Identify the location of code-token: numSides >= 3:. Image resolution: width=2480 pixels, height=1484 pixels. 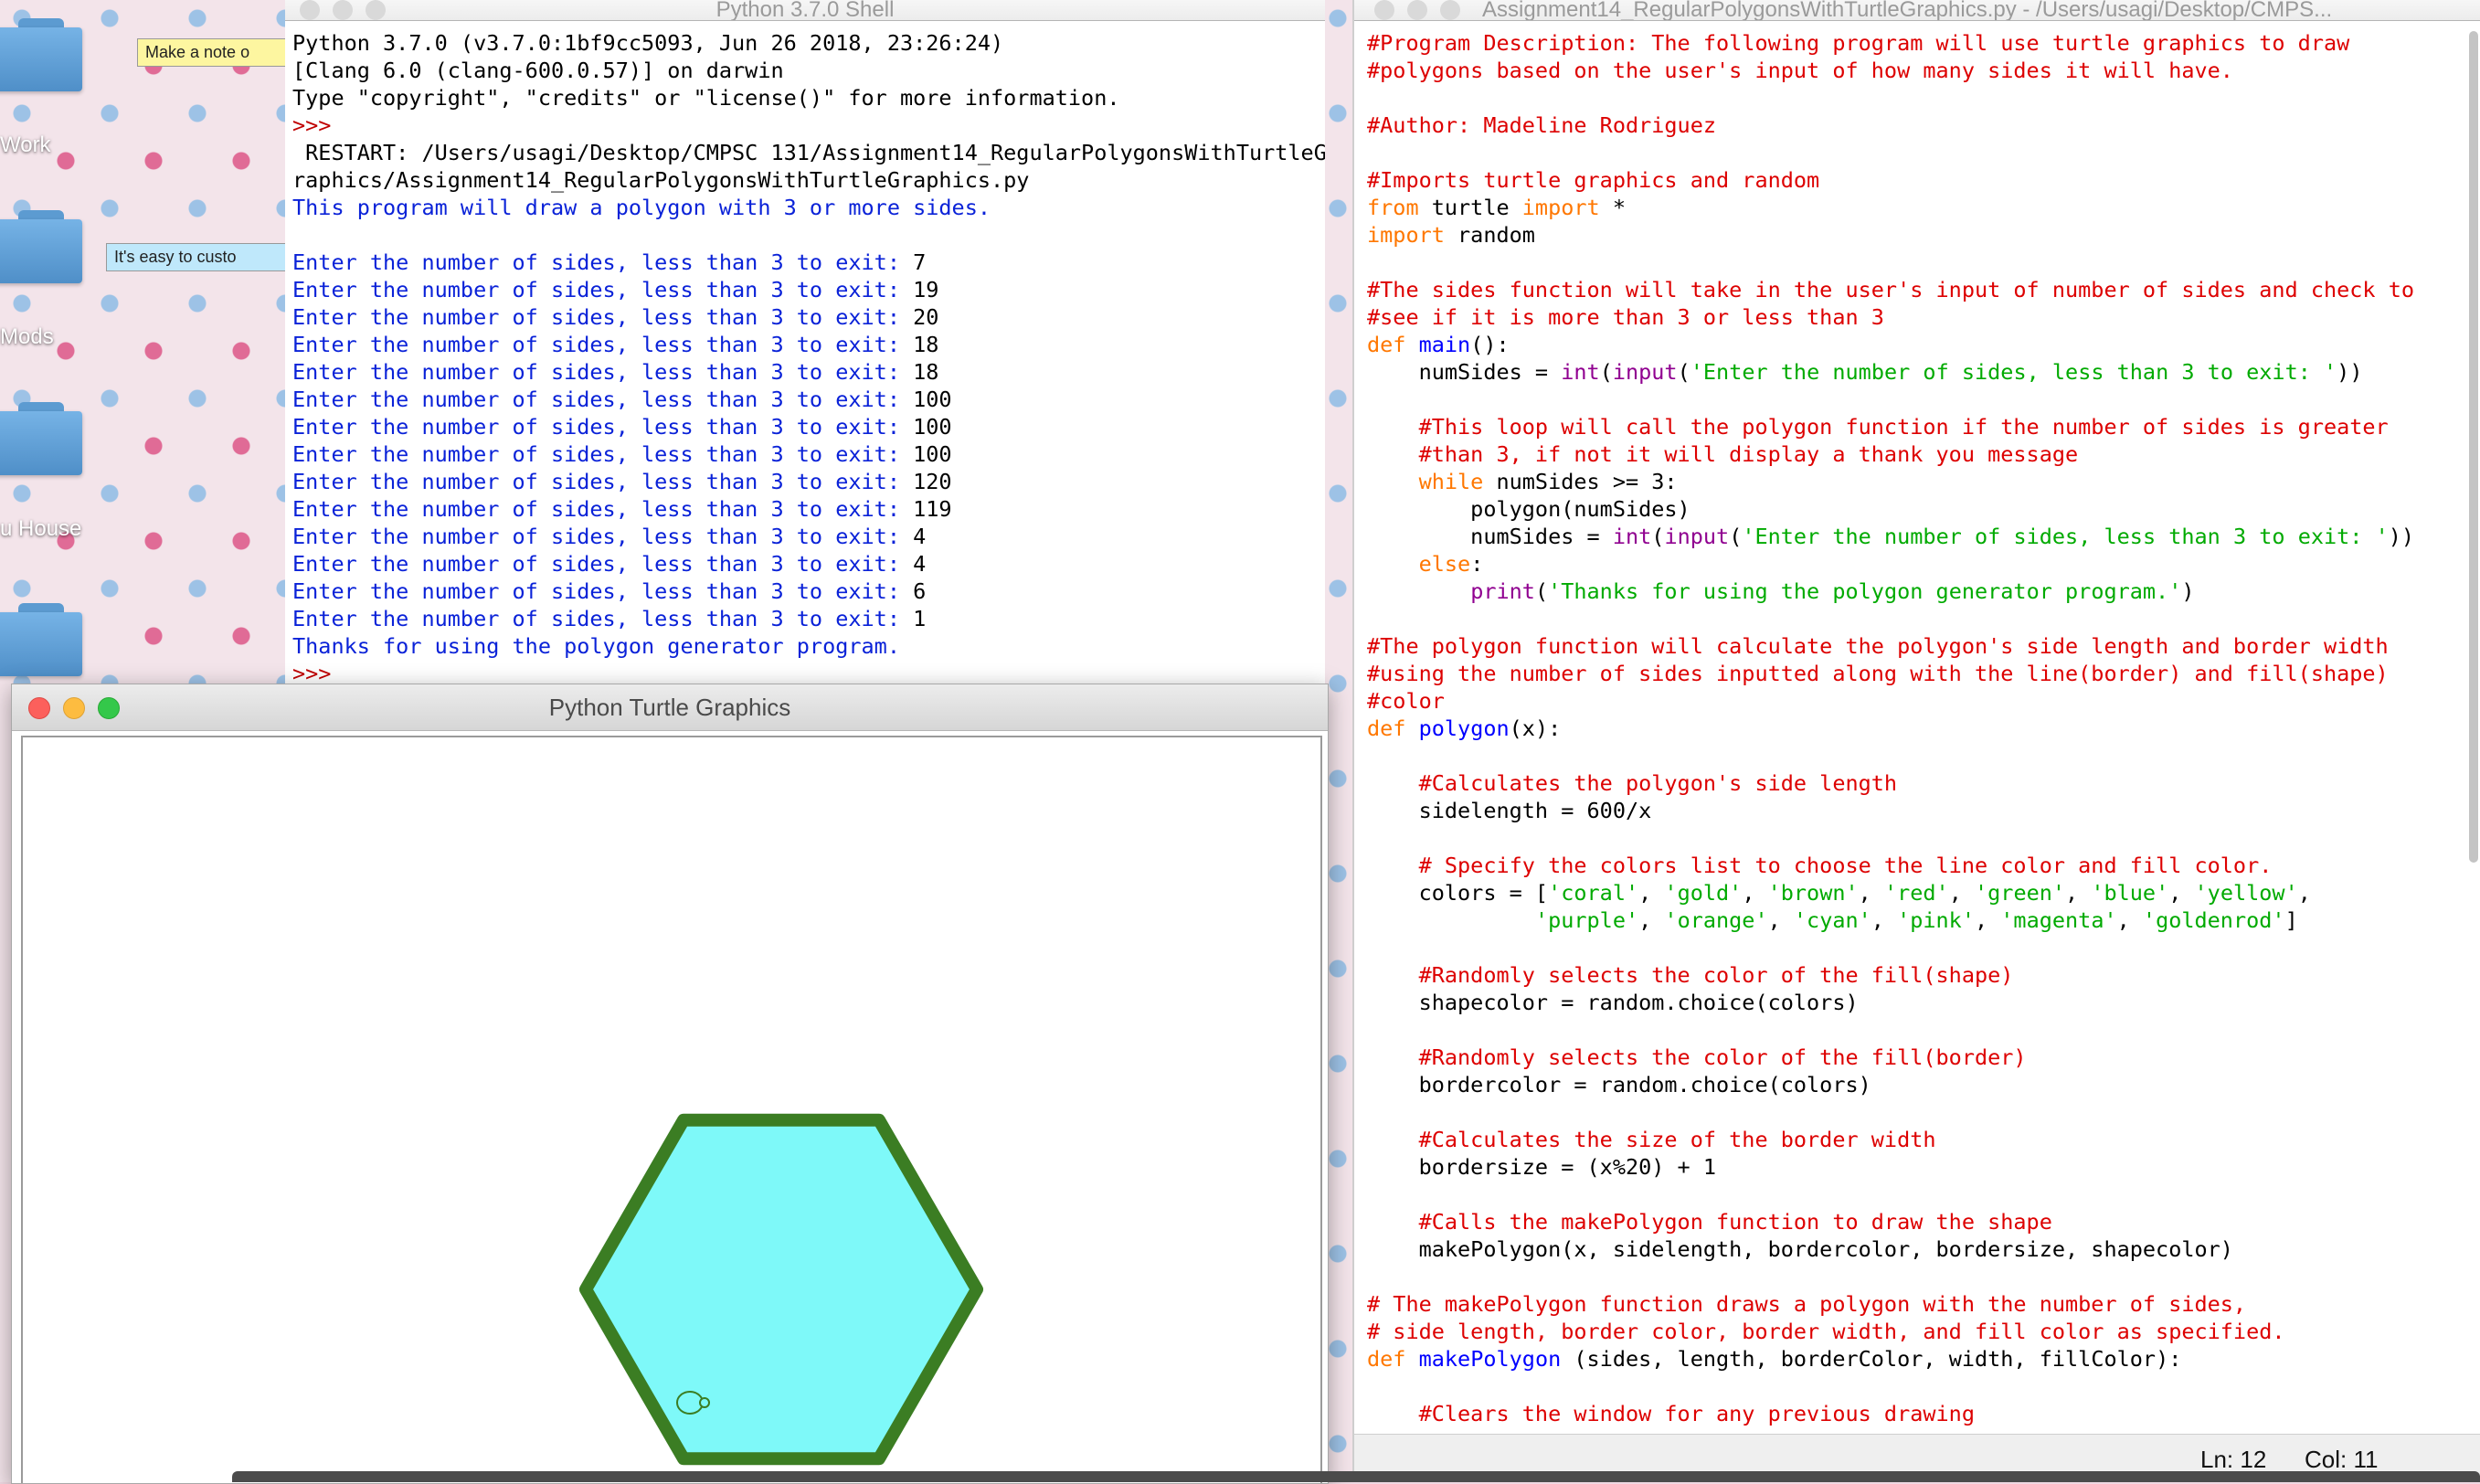
(1580, 481).